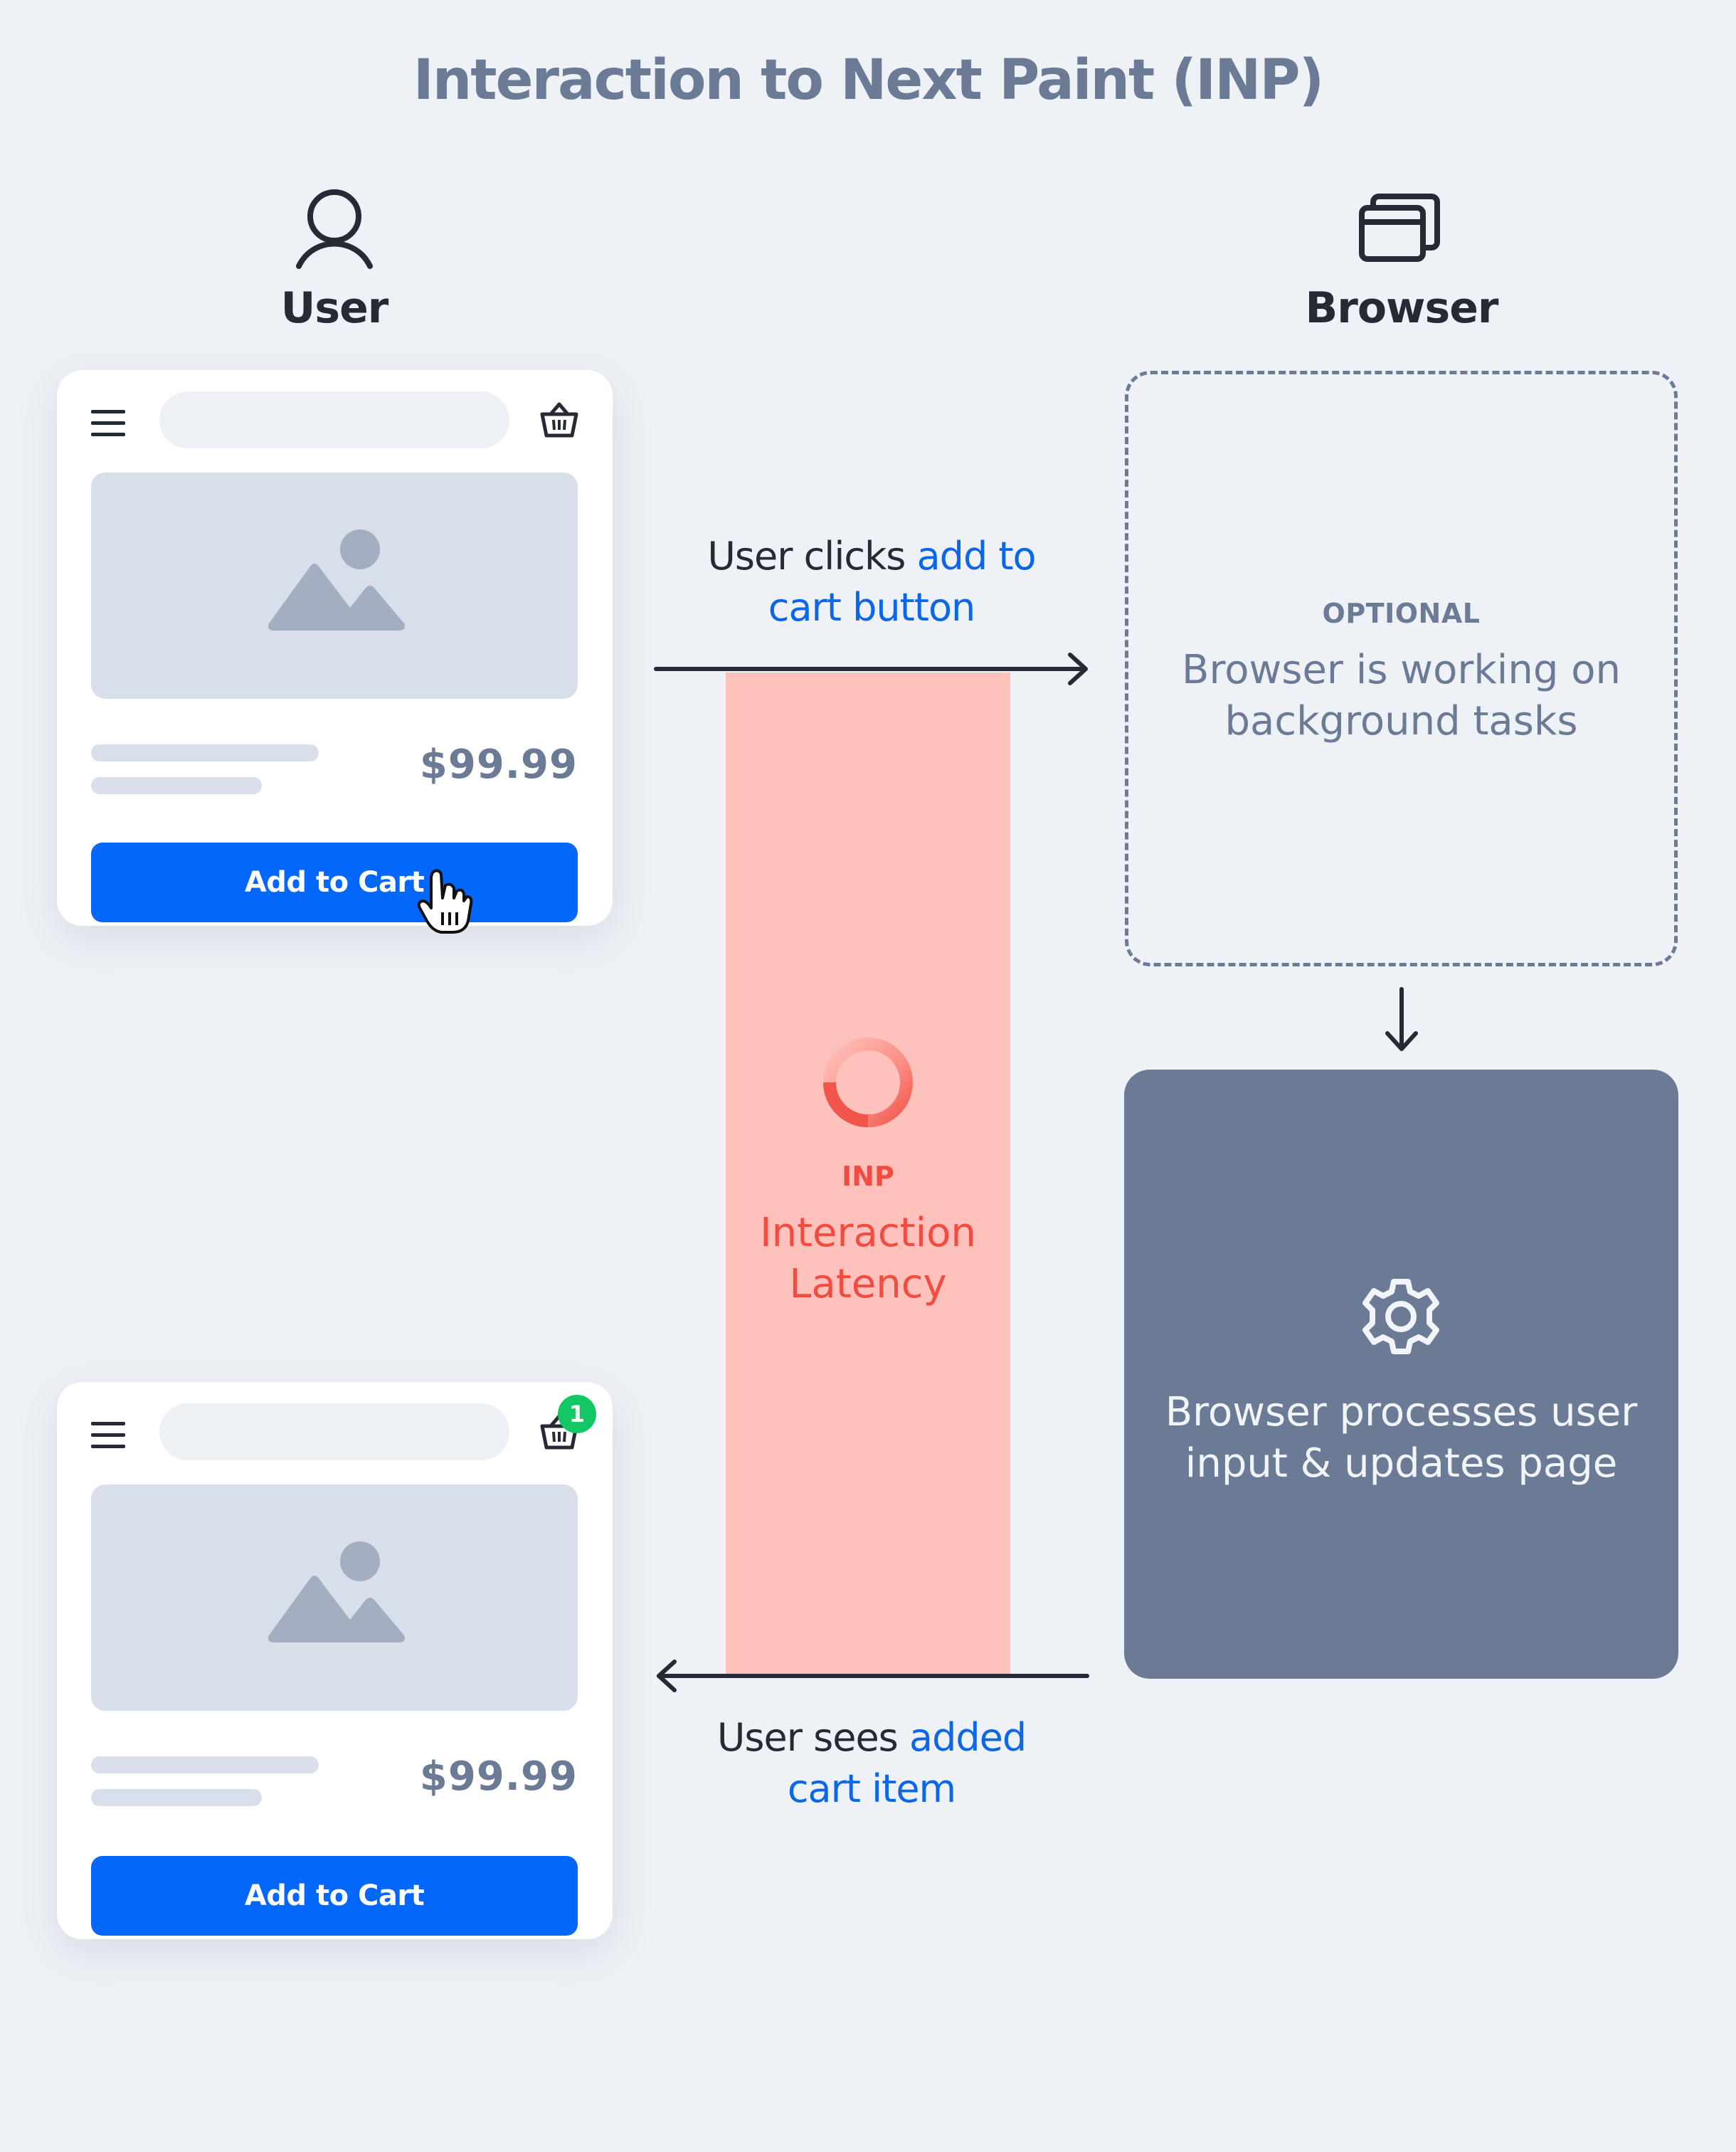 The image size is (1736, 2152). What do you see at coordinates (976, 557) in the screenshot?
I see `caption-highlight: add to` at bounding box center [976, 557].